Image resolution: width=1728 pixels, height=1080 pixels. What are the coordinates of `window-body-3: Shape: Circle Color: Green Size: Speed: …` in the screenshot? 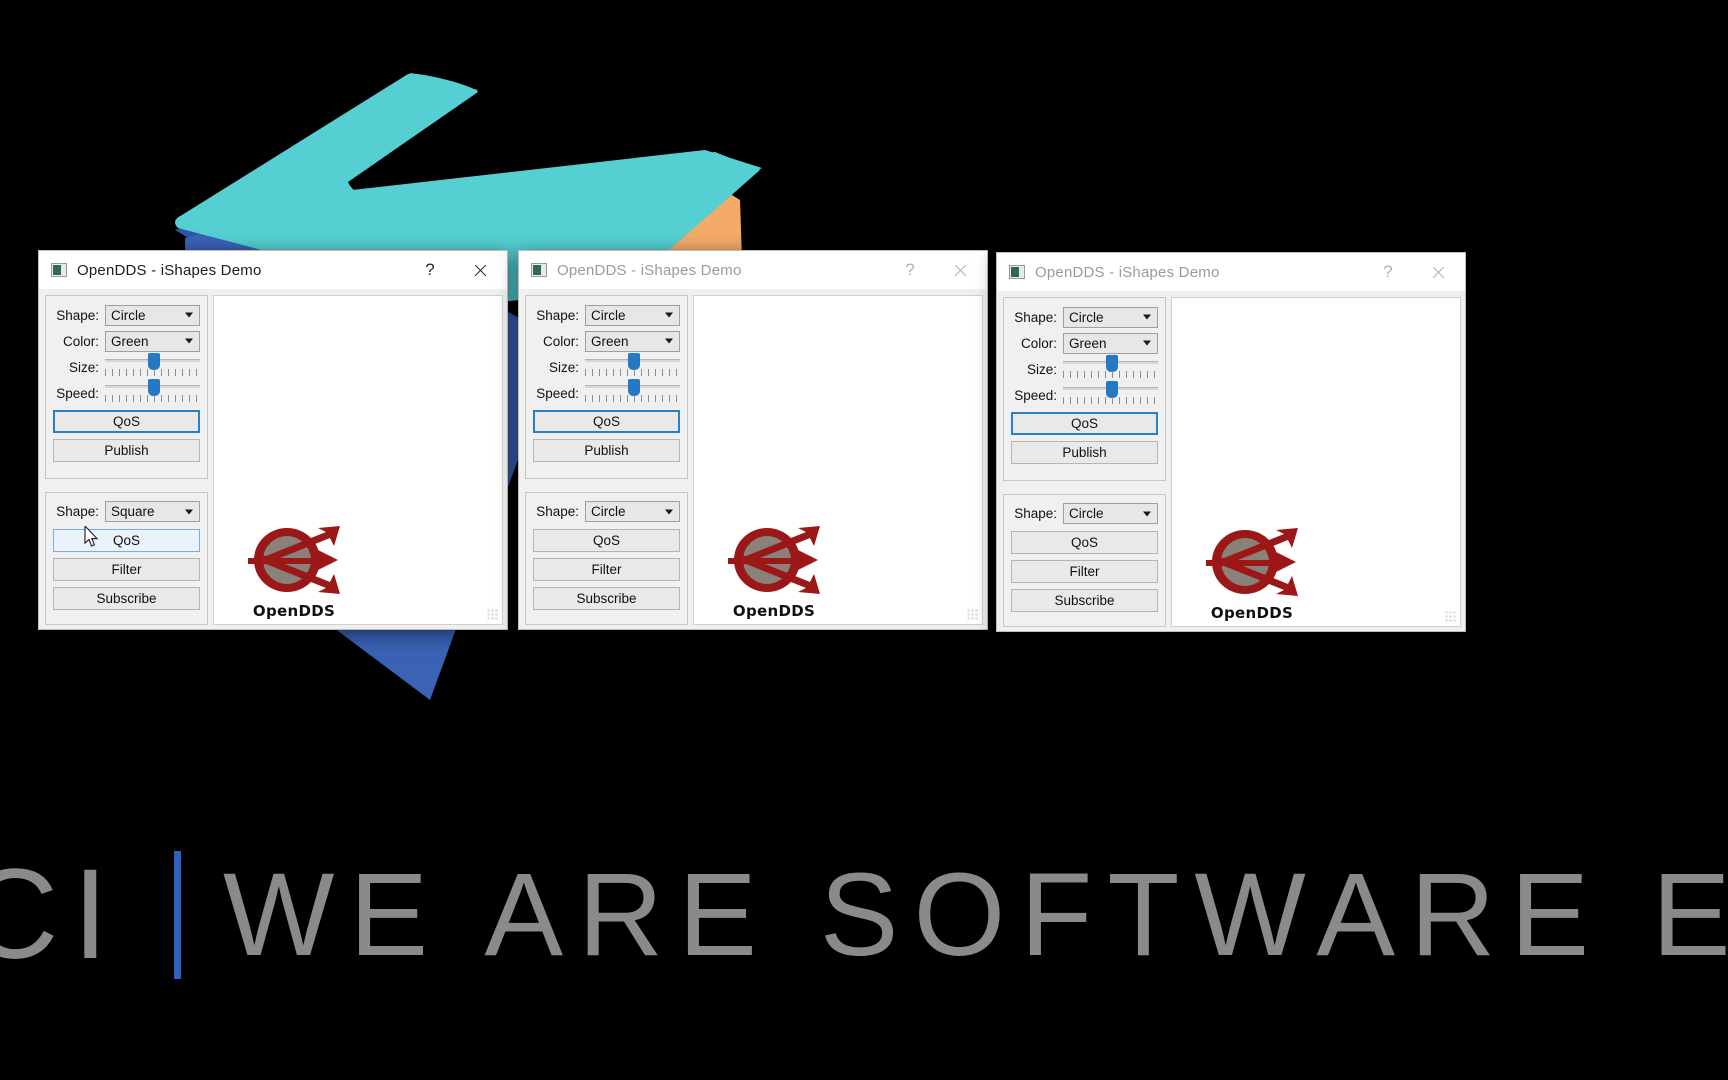 It's located at (1231, 461).